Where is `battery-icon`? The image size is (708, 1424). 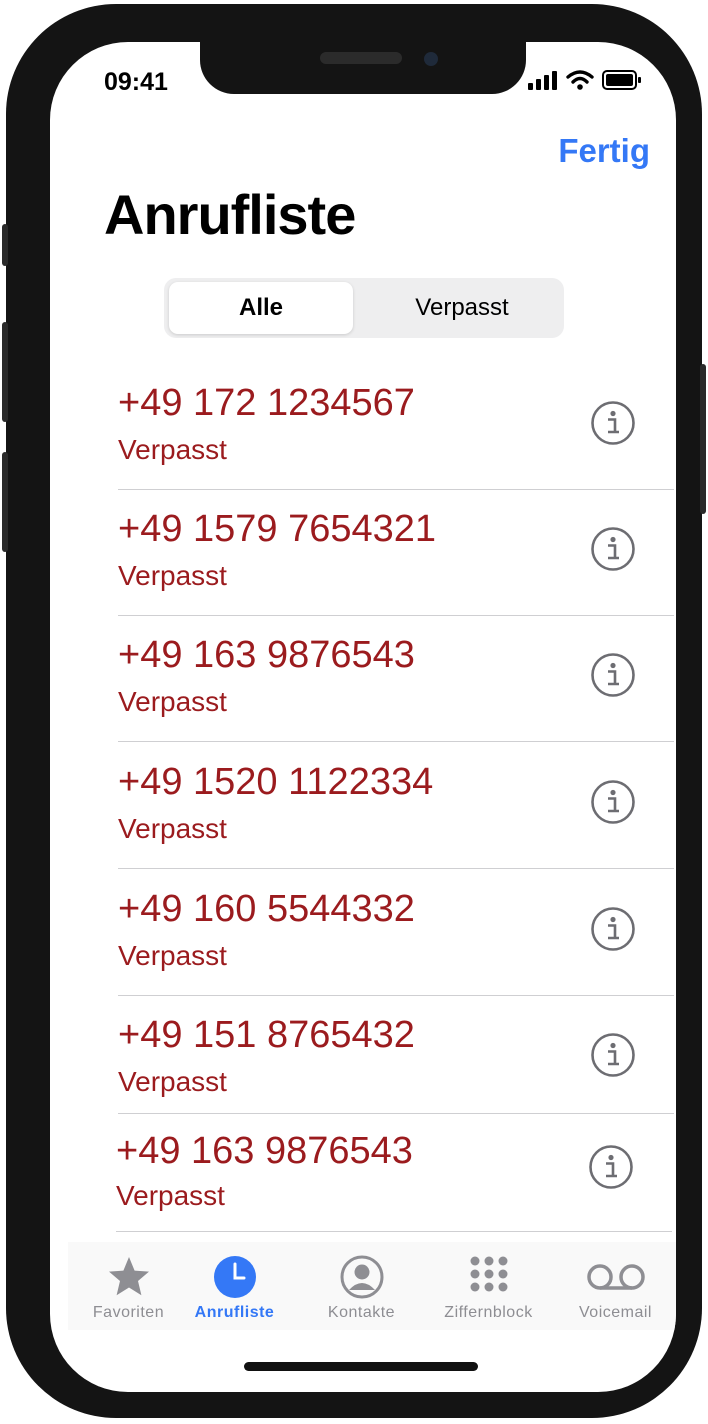 battery-icon is located at coordinates (621, 80).